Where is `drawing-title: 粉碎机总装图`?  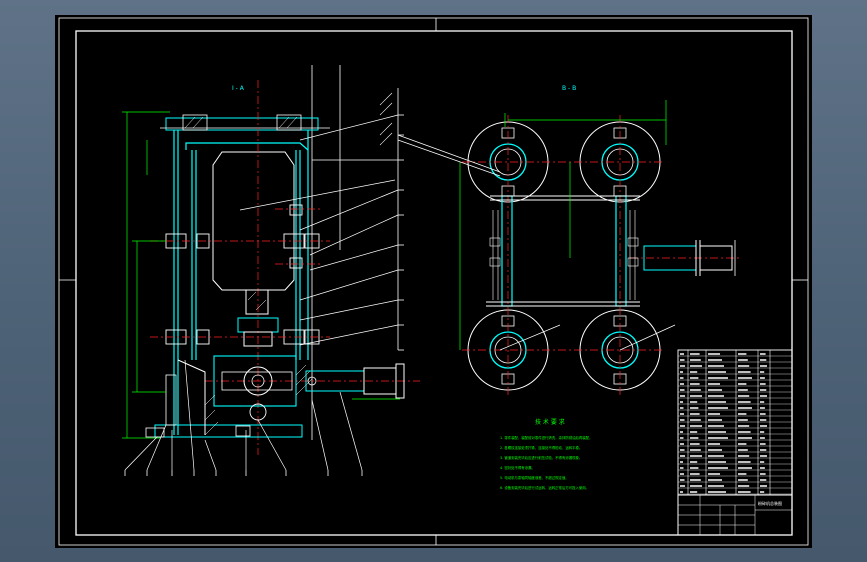 drawing-title: 粉碎机总装图 is located at coordinates (770, 503).